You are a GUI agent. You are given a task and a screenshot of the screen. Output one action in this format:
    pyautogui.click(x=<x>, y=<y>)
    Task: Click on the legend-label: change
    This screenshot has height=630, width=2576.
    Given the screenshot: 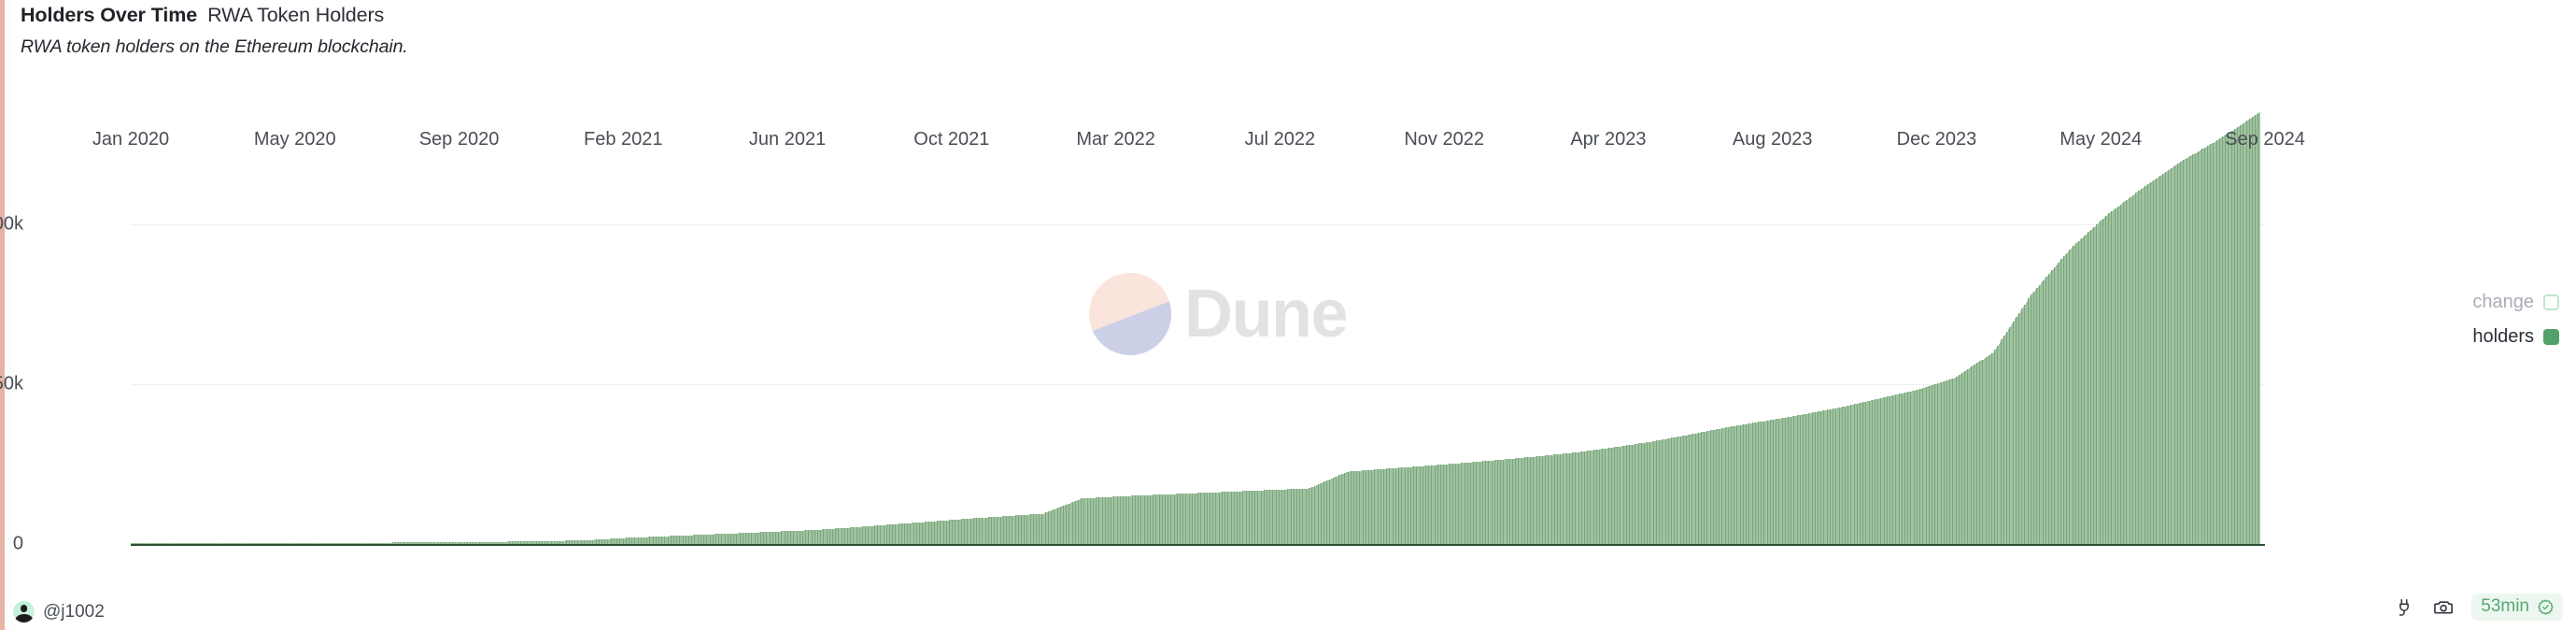 What is the action you would take?
    pyautogui.click(x=2503, y=302)
    